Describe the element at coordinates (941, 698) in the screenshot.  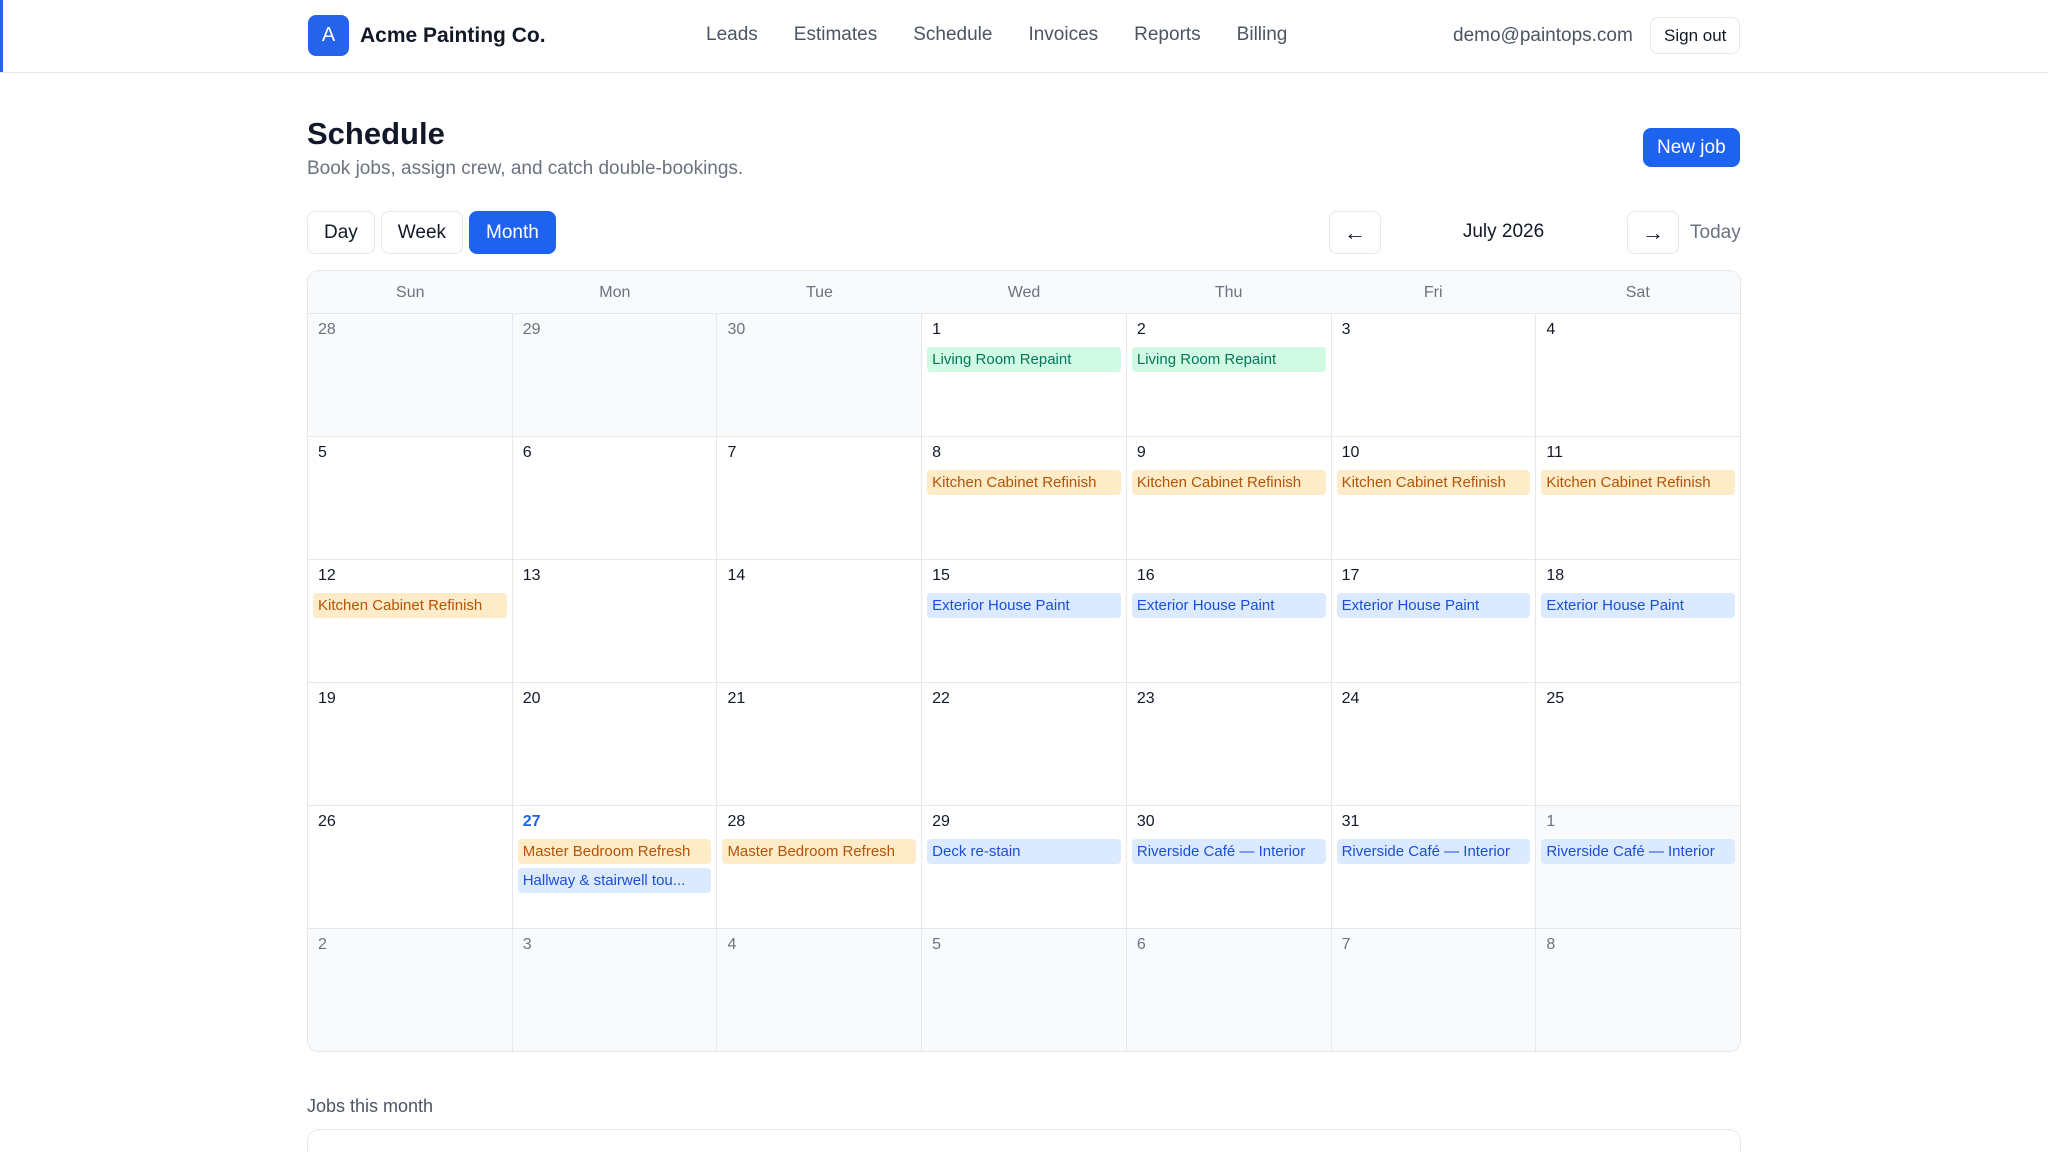
I see `day-number: 22` at that location.